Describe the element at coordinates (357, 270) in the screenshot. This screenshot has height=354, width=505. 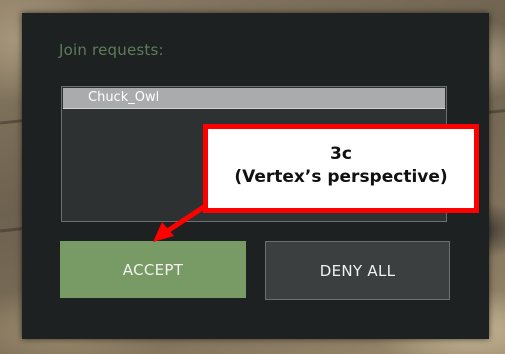
I see `deny-all-button: DENY ALL` at that location.